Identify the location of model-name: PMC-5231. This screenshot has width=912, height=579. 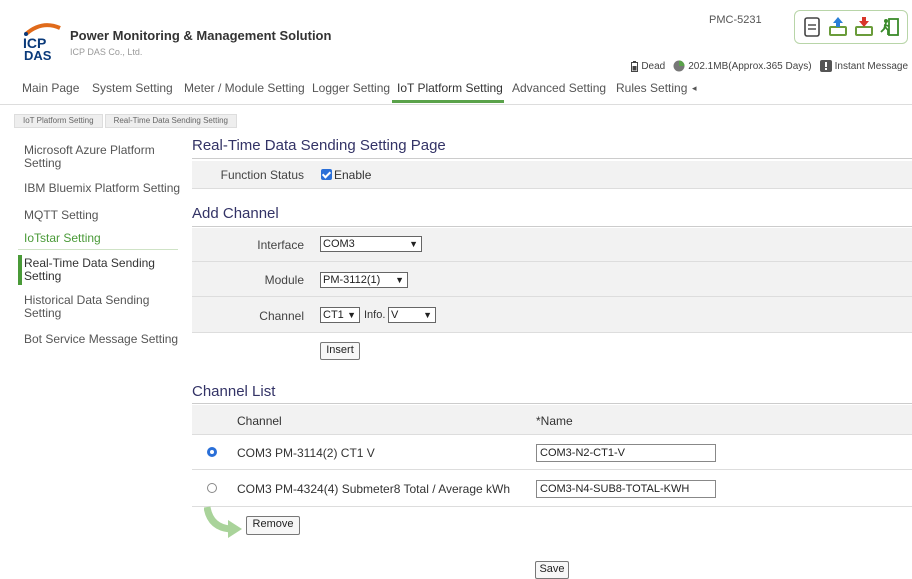
(735, 20).